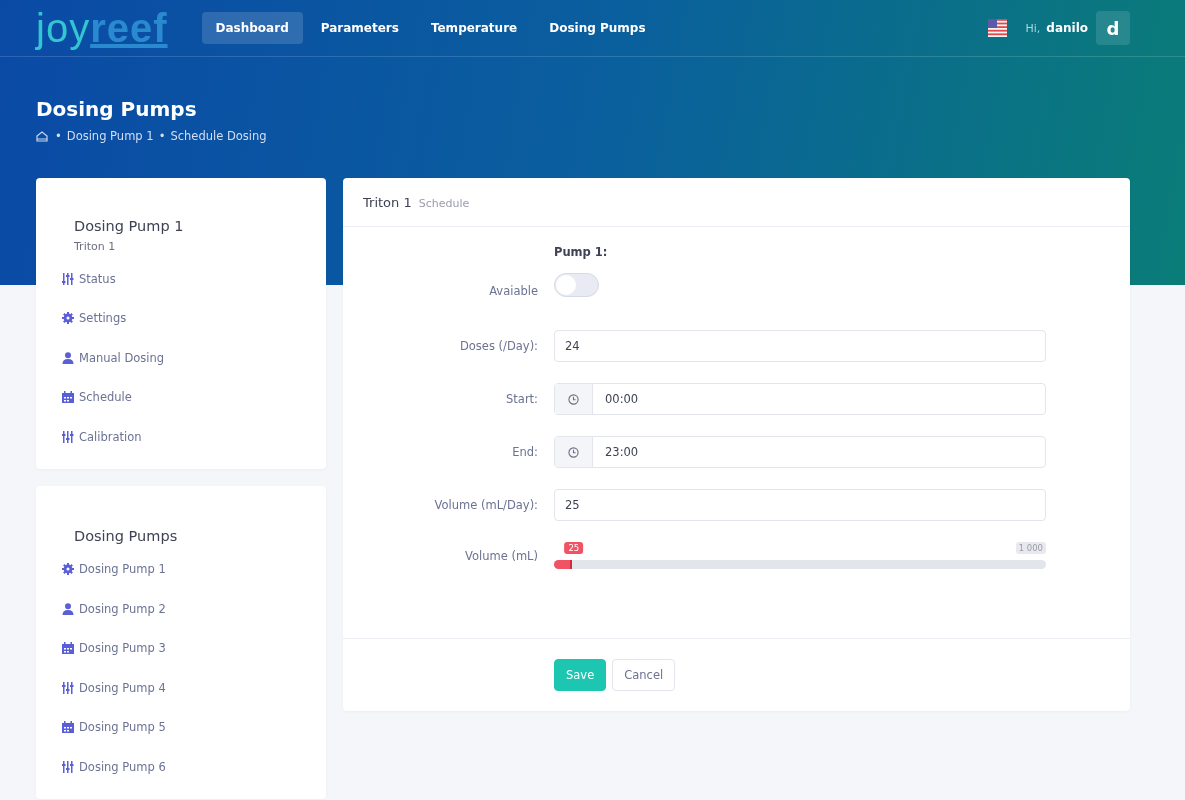  Describe the element at coordinates (800, 346) in the screenshot. I see `input-field: 24` at that location.